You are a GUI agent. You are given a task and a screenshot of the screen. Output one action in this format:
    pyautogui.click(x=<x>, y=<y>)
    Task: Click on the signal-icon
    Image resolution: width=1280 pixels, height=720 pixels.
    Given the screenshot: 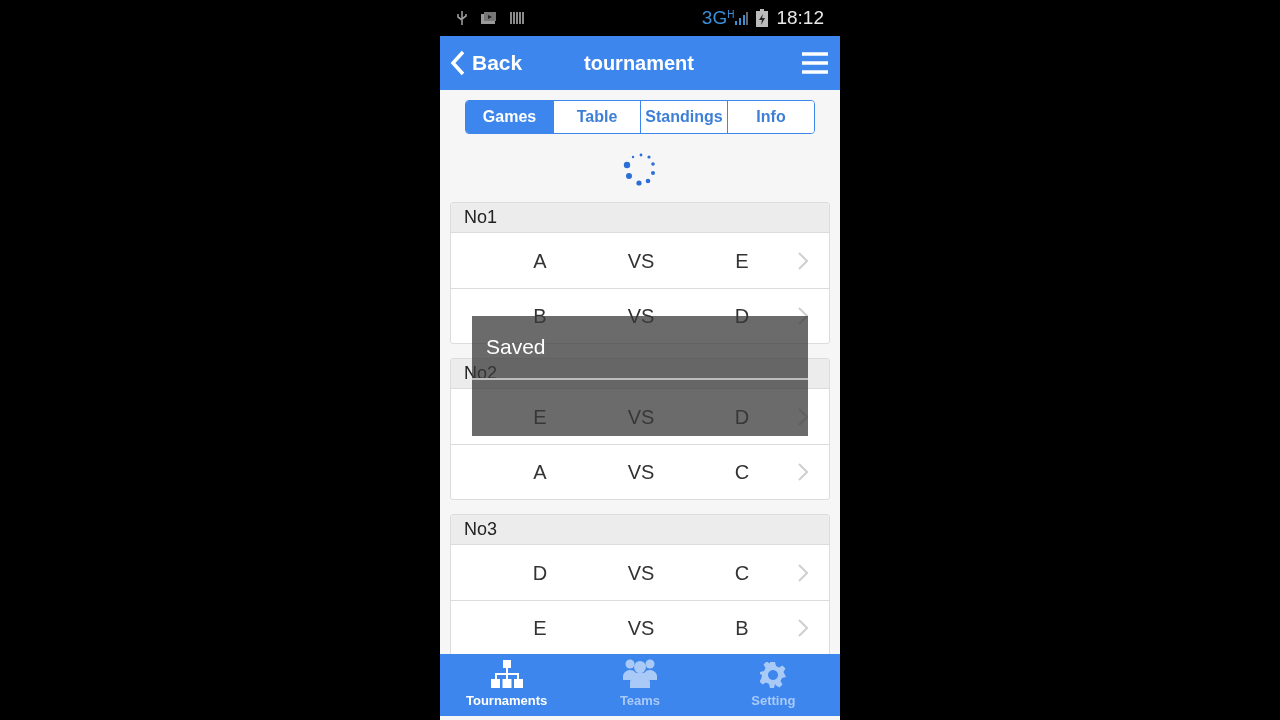 What is the action you would take?
    pyautogui.click(x=741, y=18)
    